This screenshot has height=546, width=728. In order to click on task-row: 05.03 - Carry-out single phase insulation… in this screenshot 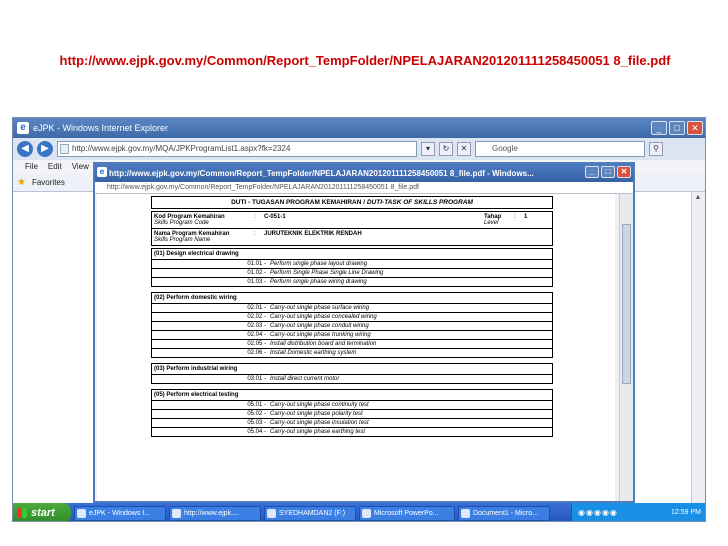, I will do `click(352, 422)`.